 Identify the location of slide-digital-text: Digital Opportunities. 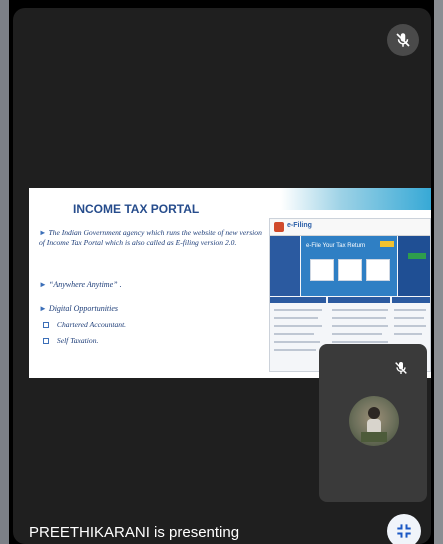
(83, 308).